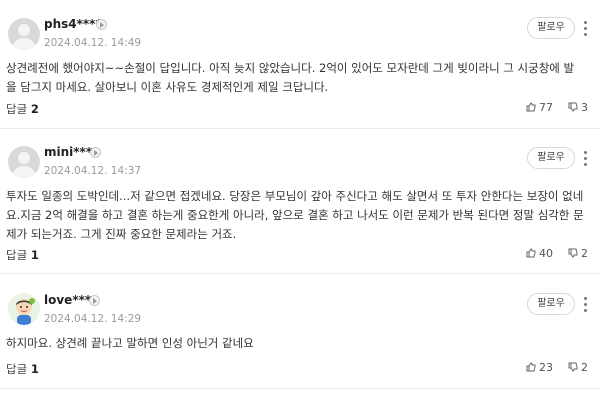 The height and width of the screenshot is (400, 600). I want to click on like-count: 23, so click(546, 367).